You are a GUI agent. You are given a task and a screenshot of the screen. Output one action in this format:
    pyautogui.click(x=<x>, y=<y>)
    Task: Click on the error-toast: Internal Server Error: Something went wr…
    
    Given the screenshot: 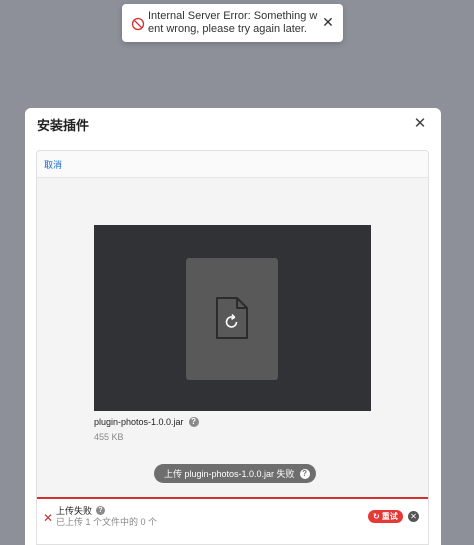 What is the action you would take?
    pyautogui.click(x=232, y=23)
    